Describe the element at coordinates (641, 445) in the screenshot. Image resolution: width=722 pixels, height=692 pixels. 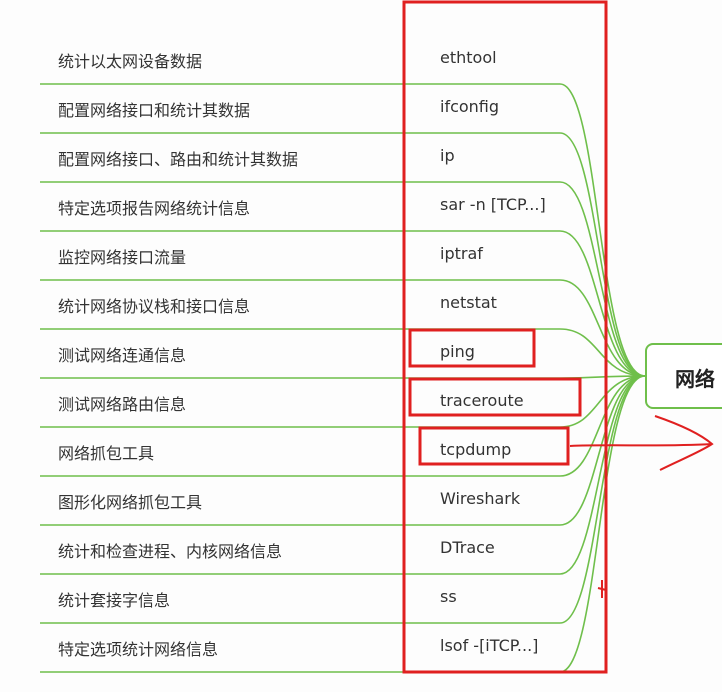
I see `arrow-line` at that location.